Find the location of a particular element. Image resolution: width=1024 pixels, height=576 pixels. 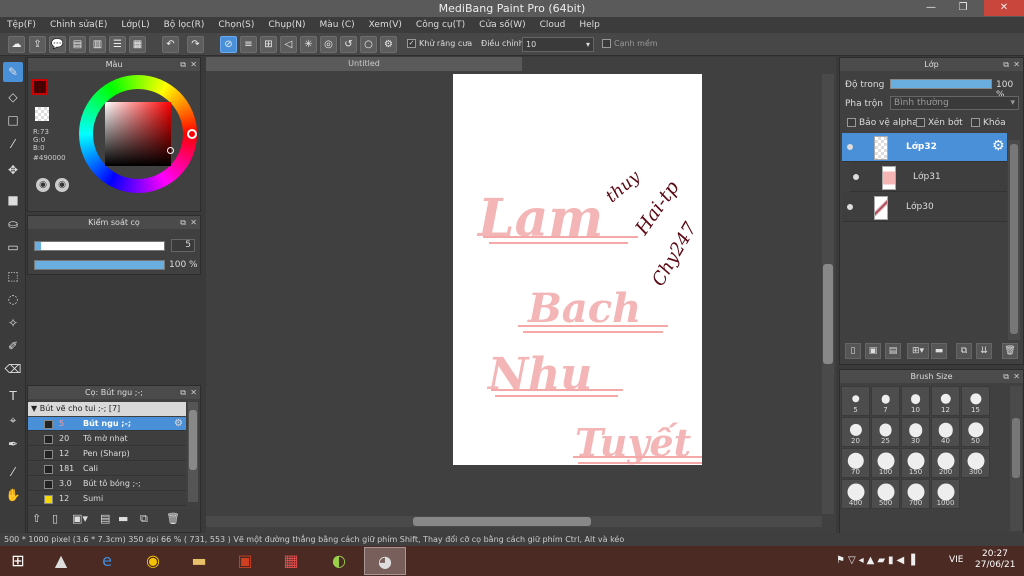

redo-icon: ↷ is located at coordinates (195, 44).